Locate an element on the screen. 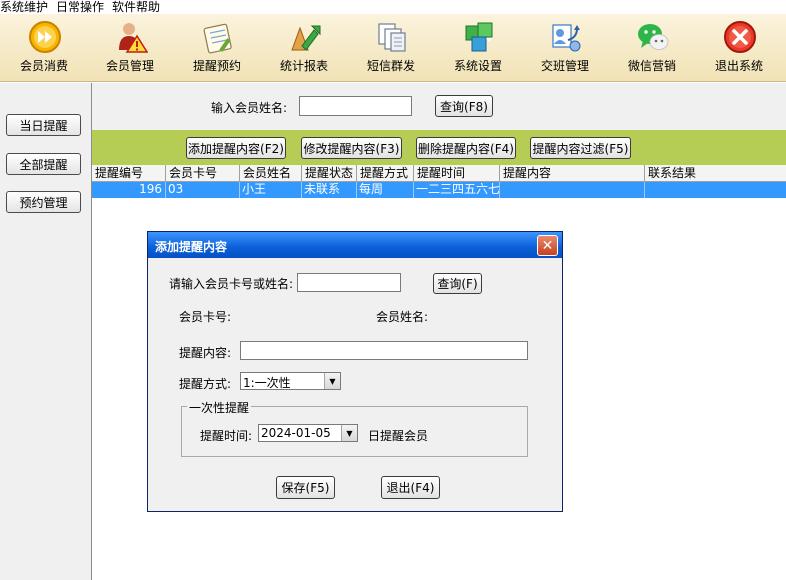 Image resolution: width=786 pixels, height=580 pixels. search-area: 输入会员姓名: 查询(F8) is located at coordinates (439, 106).